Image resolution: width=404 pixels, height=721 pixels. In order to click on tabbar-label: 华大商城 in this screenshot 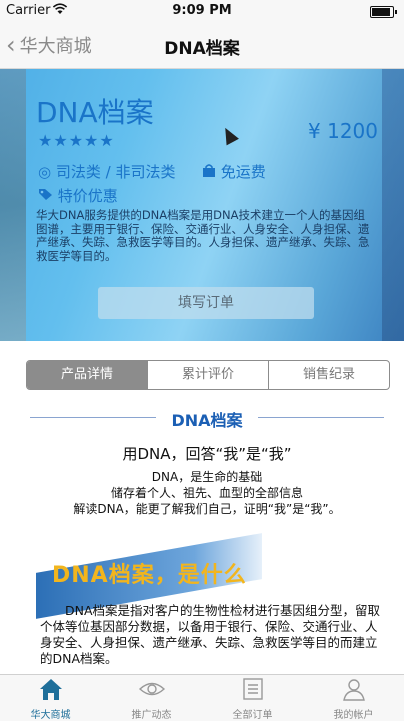, I will do `click(50, 715)`.